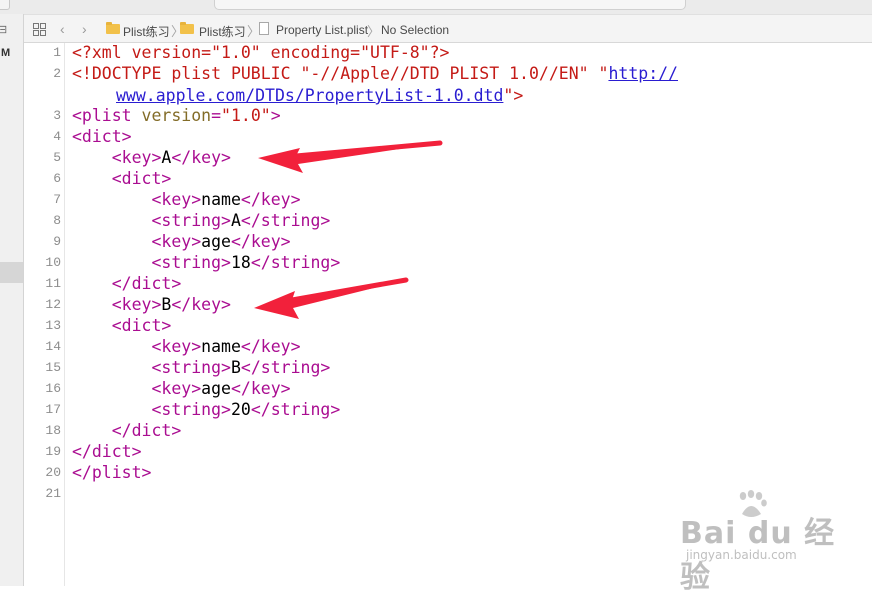  What do you see at coordinates (770, 542) in the screenshot?
I see `baidu-jingyan-watermark: Bai du 经验 jingyan.baidu.com` at bounding box center [770, 542].